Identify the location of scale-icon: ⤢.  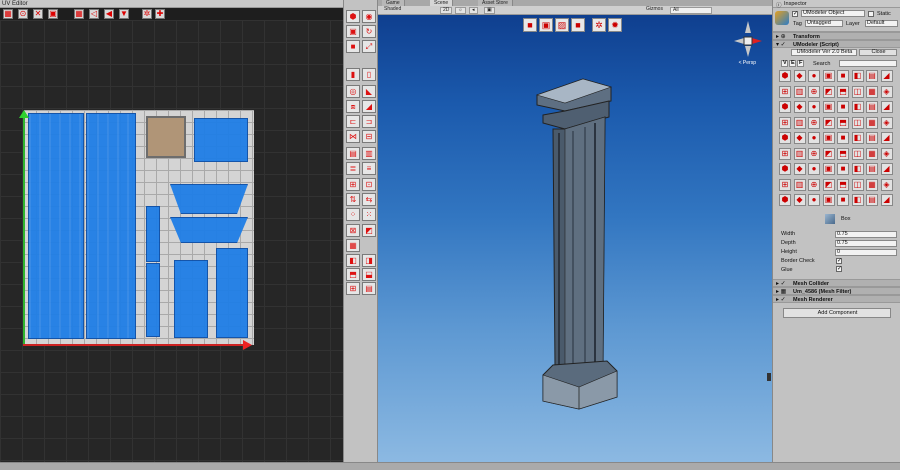
(369, 46).